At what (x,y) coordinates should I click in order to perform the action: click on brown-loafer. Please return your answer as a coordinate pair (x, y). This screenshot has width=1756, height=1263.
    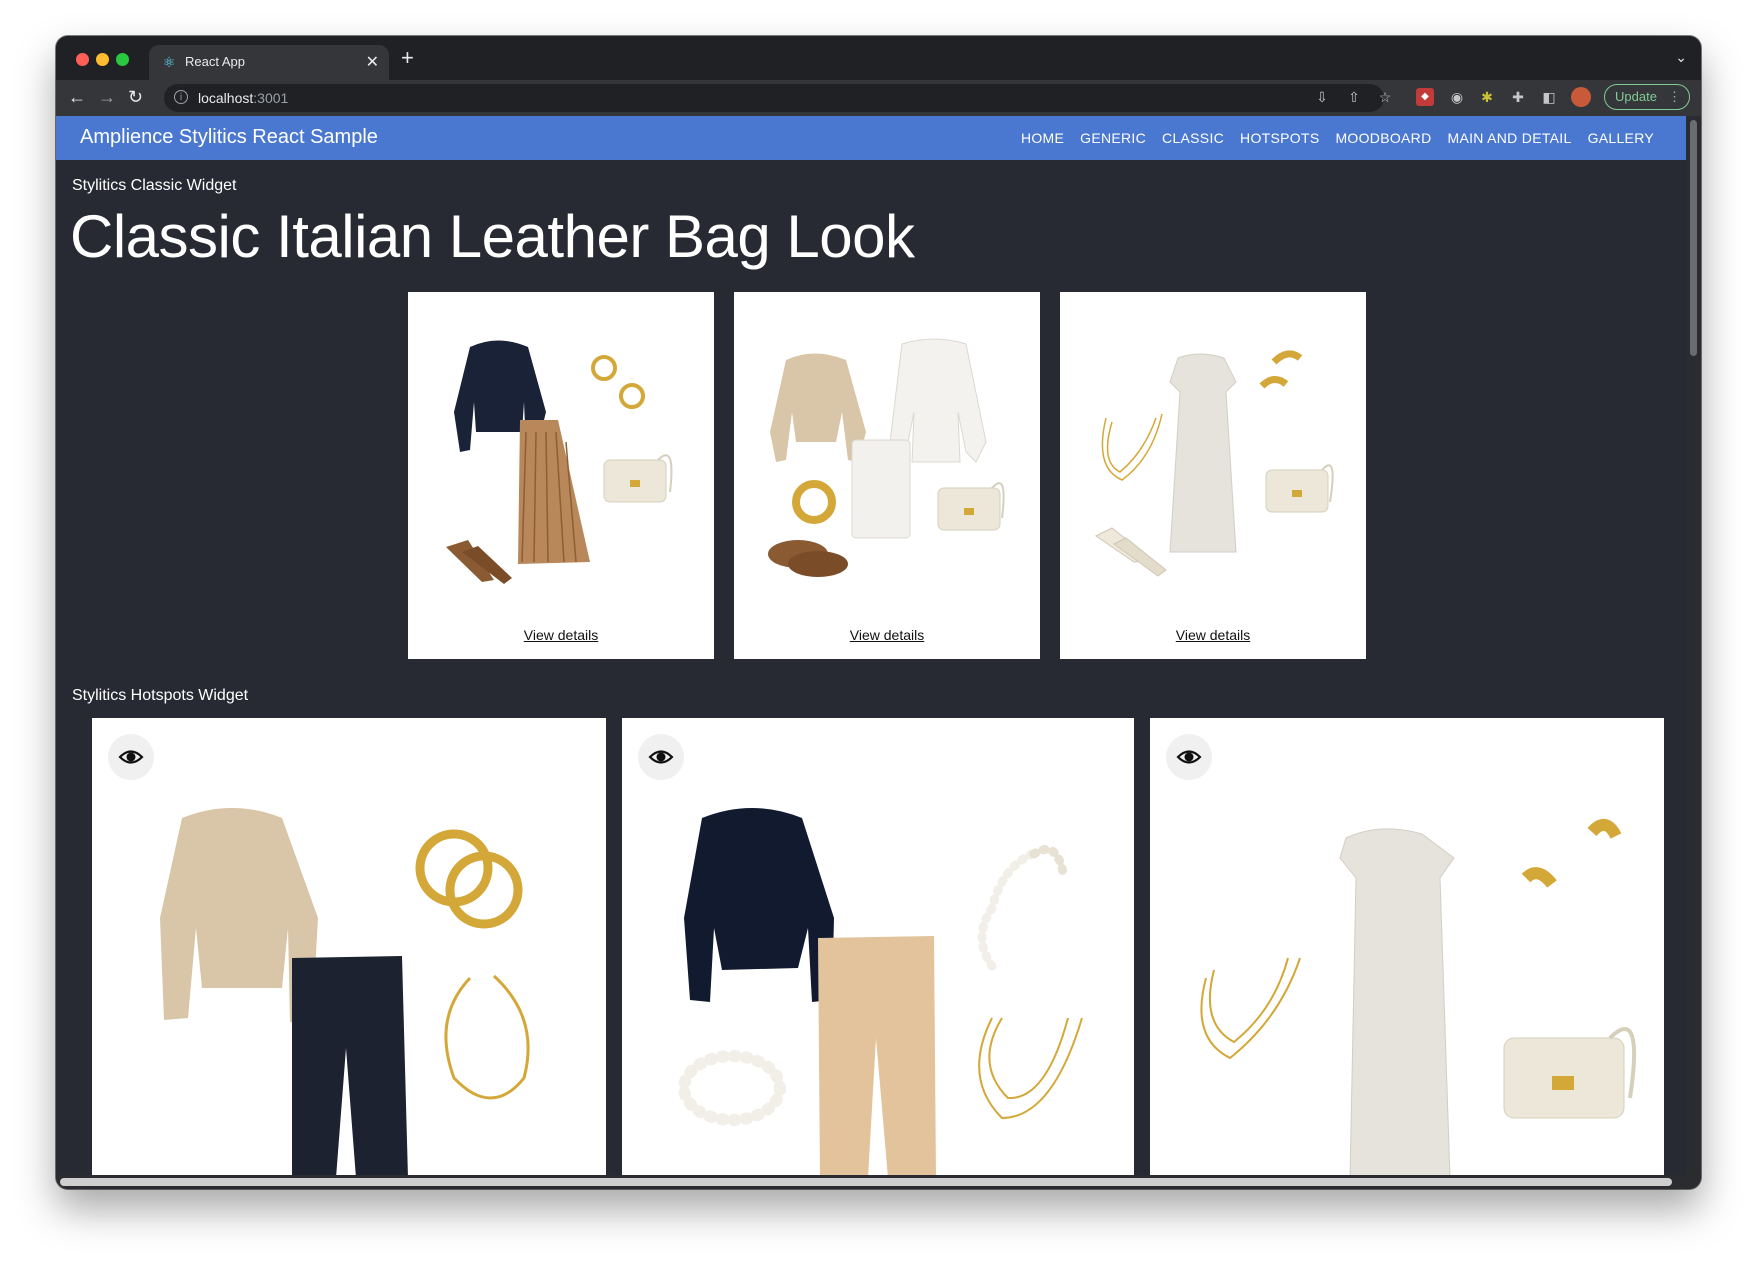
    Looking at the image, I should click on (818, 564).